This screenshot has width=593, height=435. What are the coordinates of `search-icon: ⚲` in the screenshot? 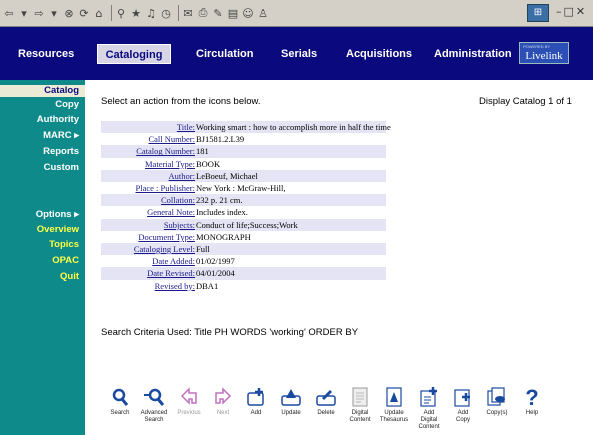 It's located at (121, 13).